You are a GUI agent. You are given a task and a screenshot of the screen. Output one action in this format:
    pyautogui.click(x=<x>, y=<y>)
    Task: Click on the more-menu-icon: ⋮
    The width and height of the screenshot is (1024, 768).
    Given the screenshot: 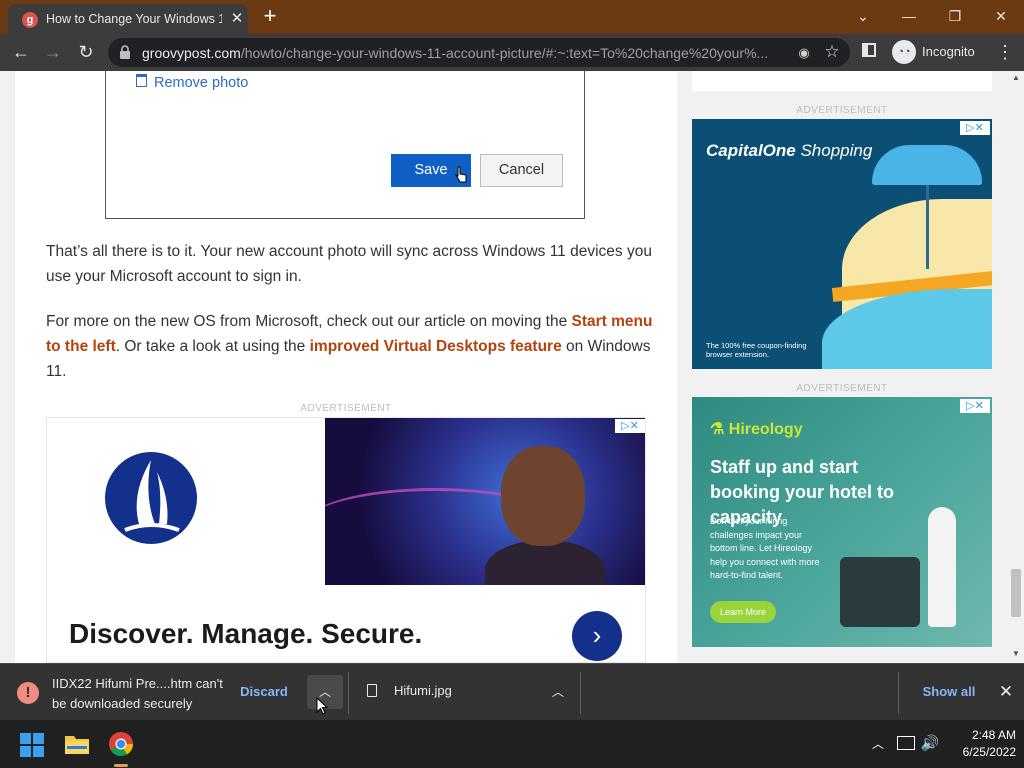 What is the action you would take?
    pyautogui.click(x=1005, y=53)
    